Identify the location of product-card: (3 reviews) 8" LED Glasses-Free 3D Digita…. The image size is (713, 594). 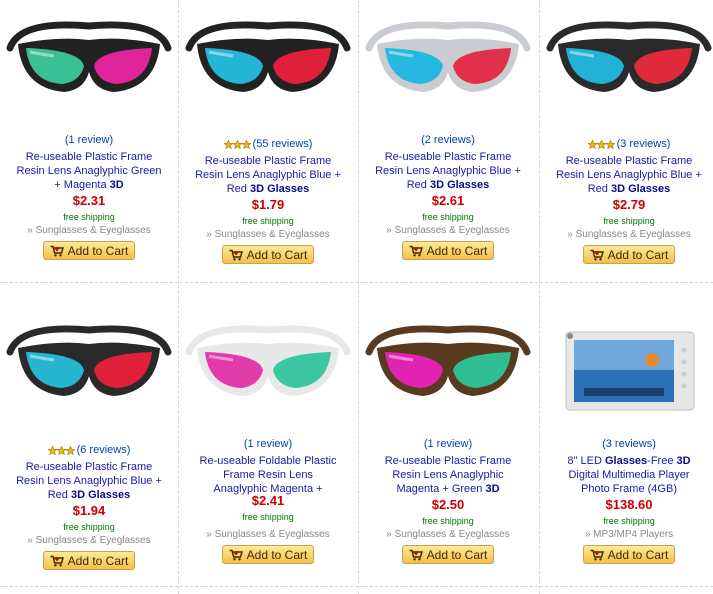
(626, 449).